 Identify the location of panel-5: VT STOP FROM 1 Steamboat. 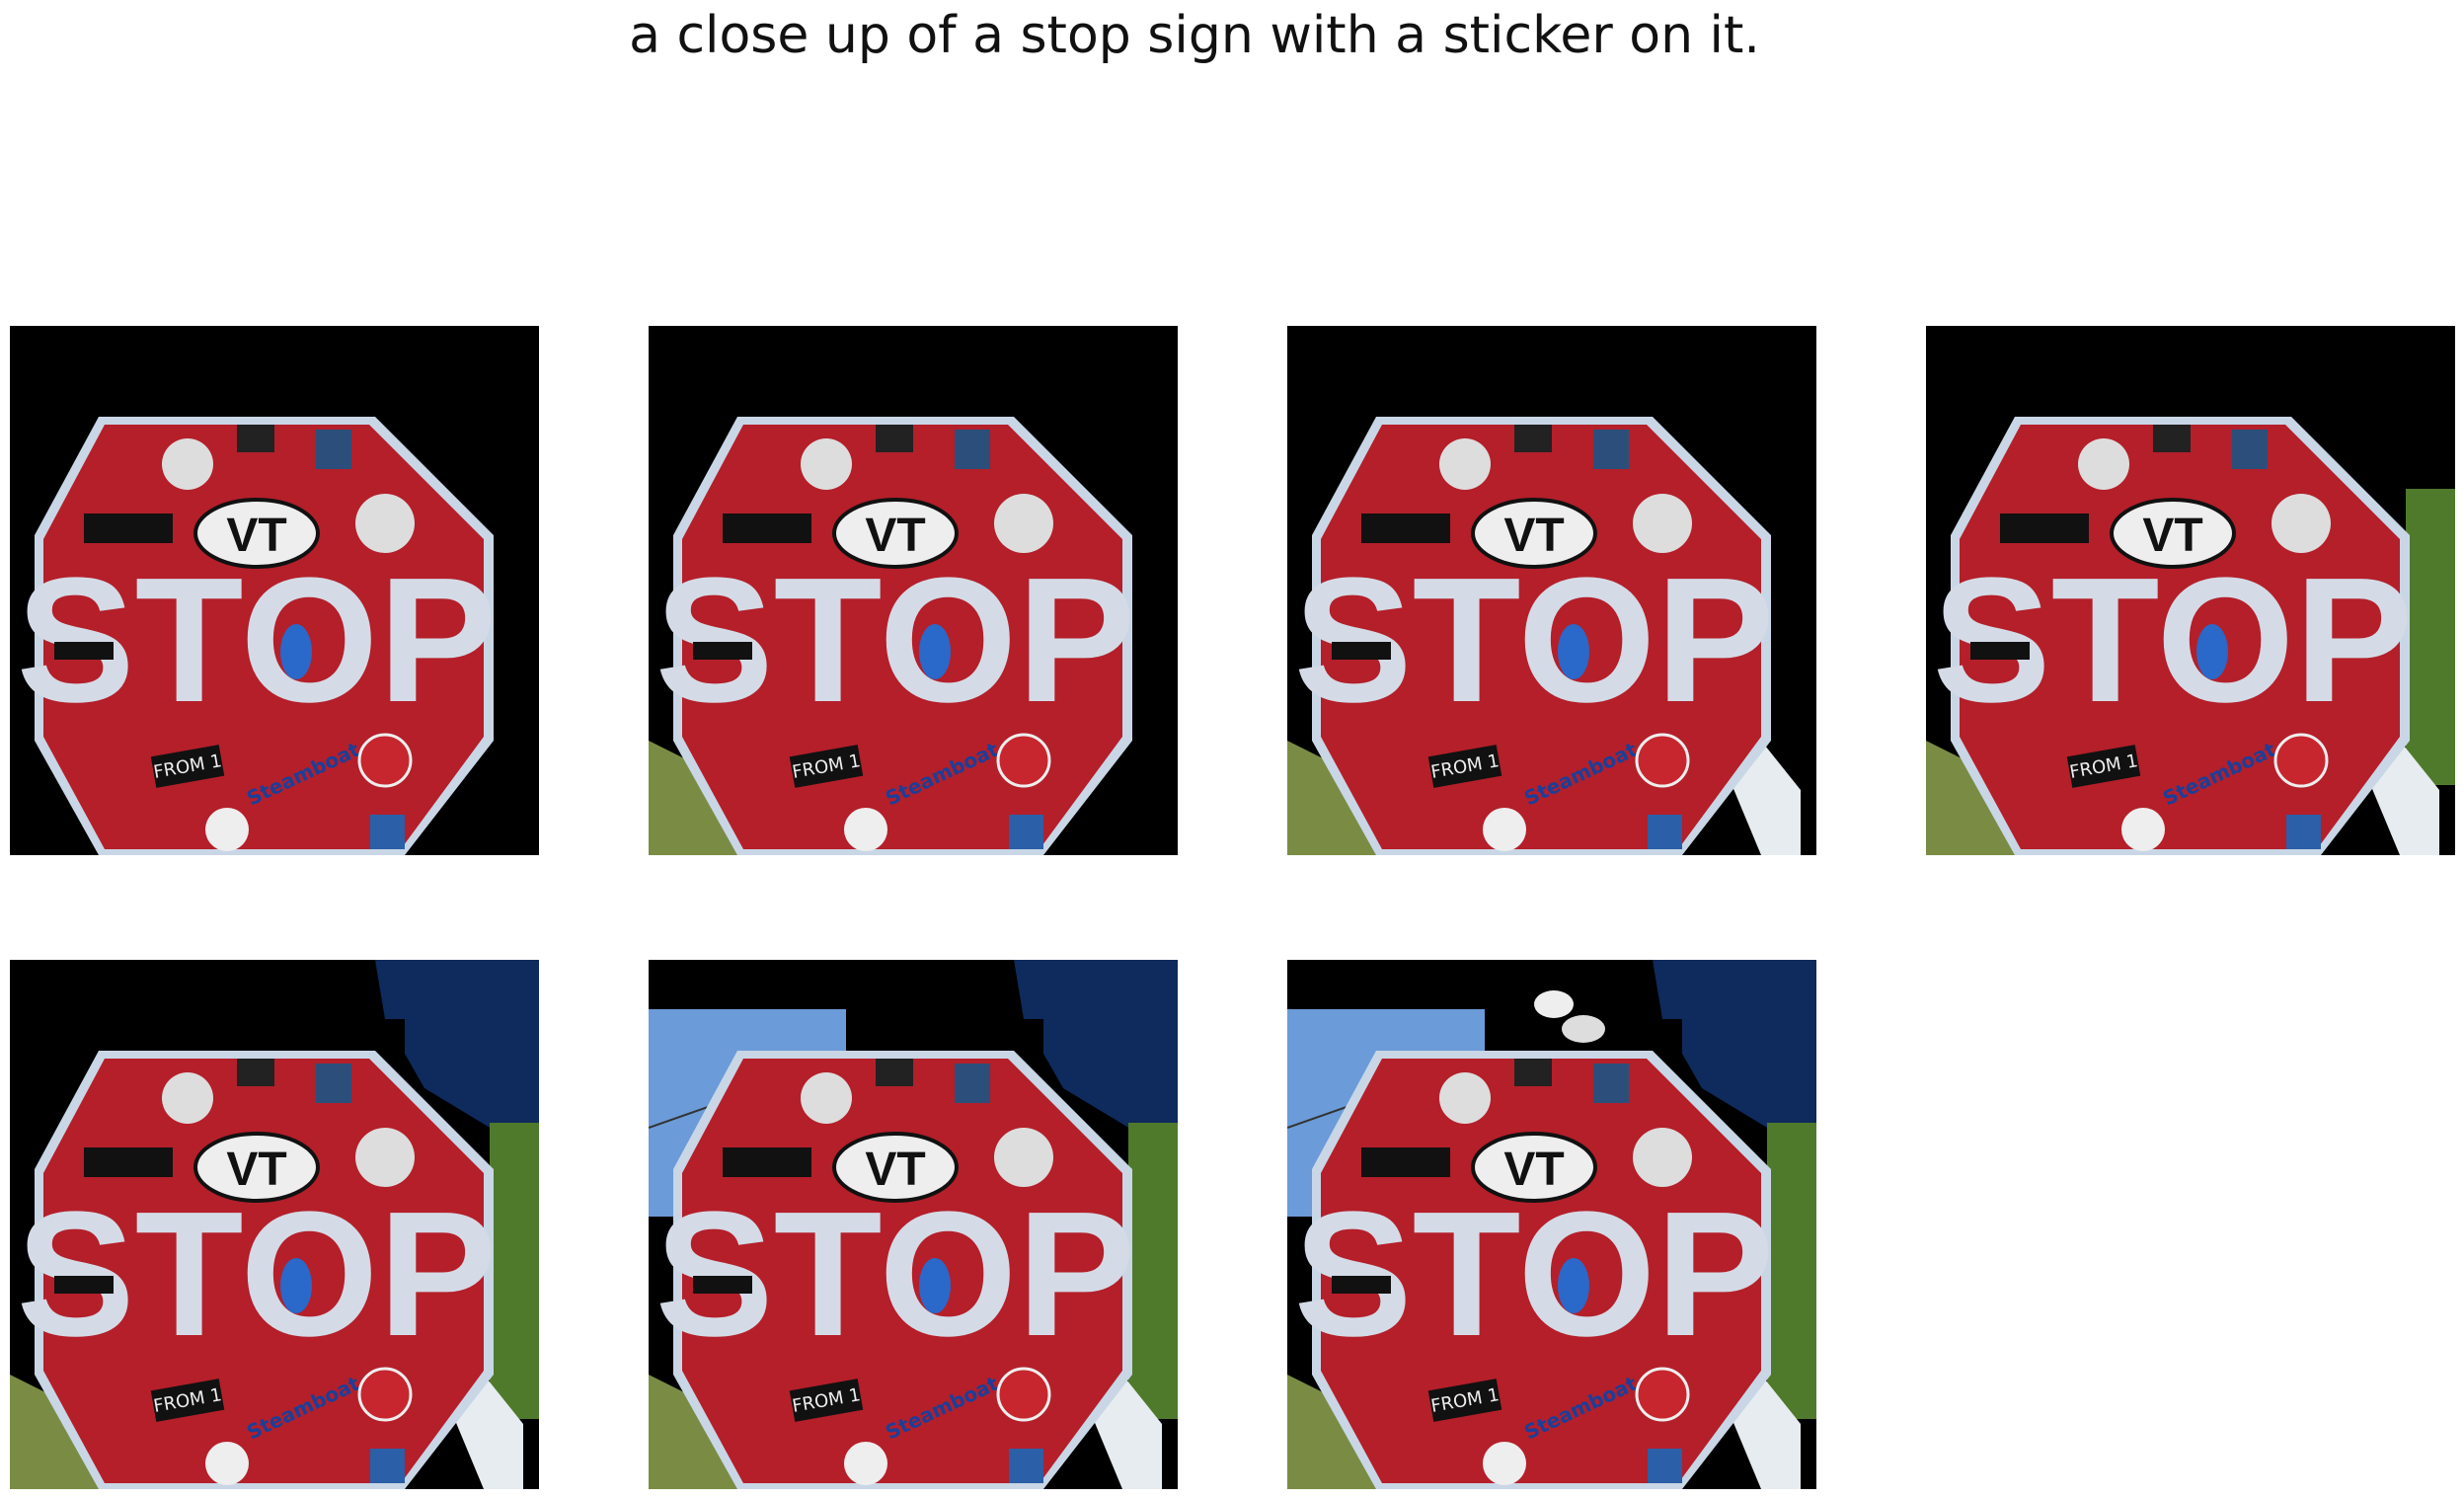
(274, 1224).